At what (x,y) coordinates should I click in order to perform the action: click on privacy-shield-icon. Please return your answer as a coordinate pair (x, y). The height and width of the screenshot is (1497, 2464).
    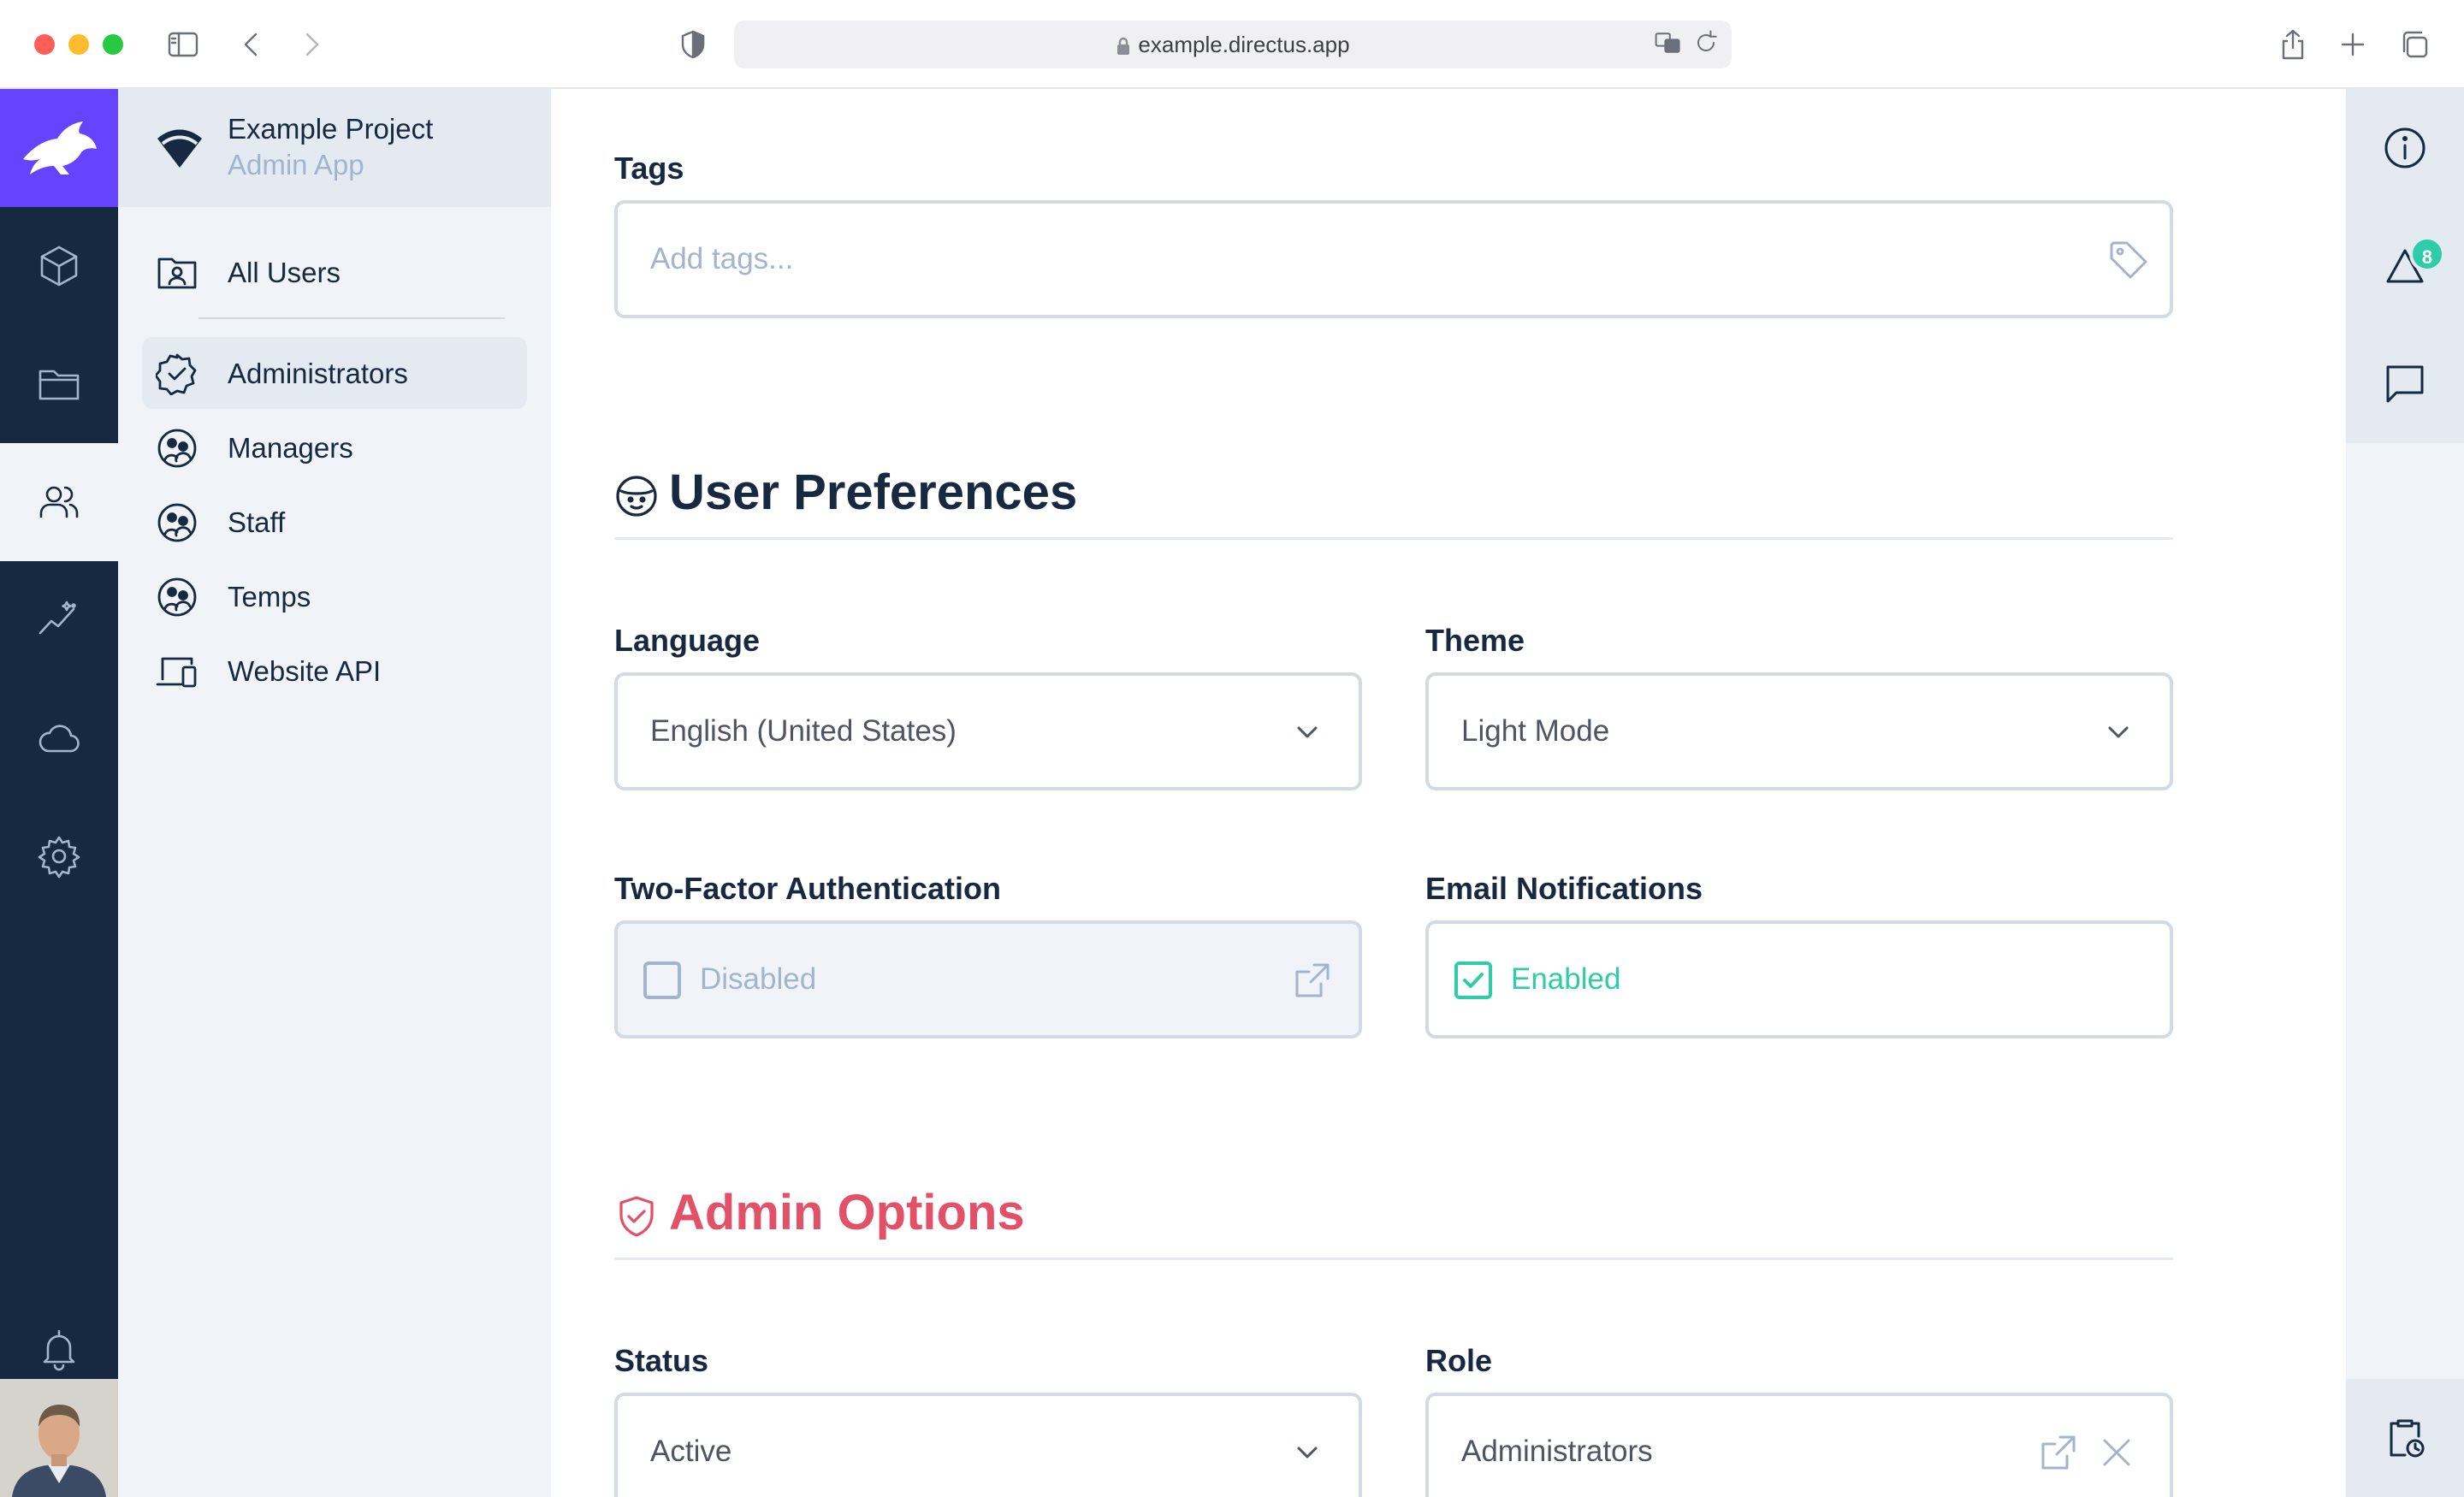
    Looking at the image, I should click on (693, 44).